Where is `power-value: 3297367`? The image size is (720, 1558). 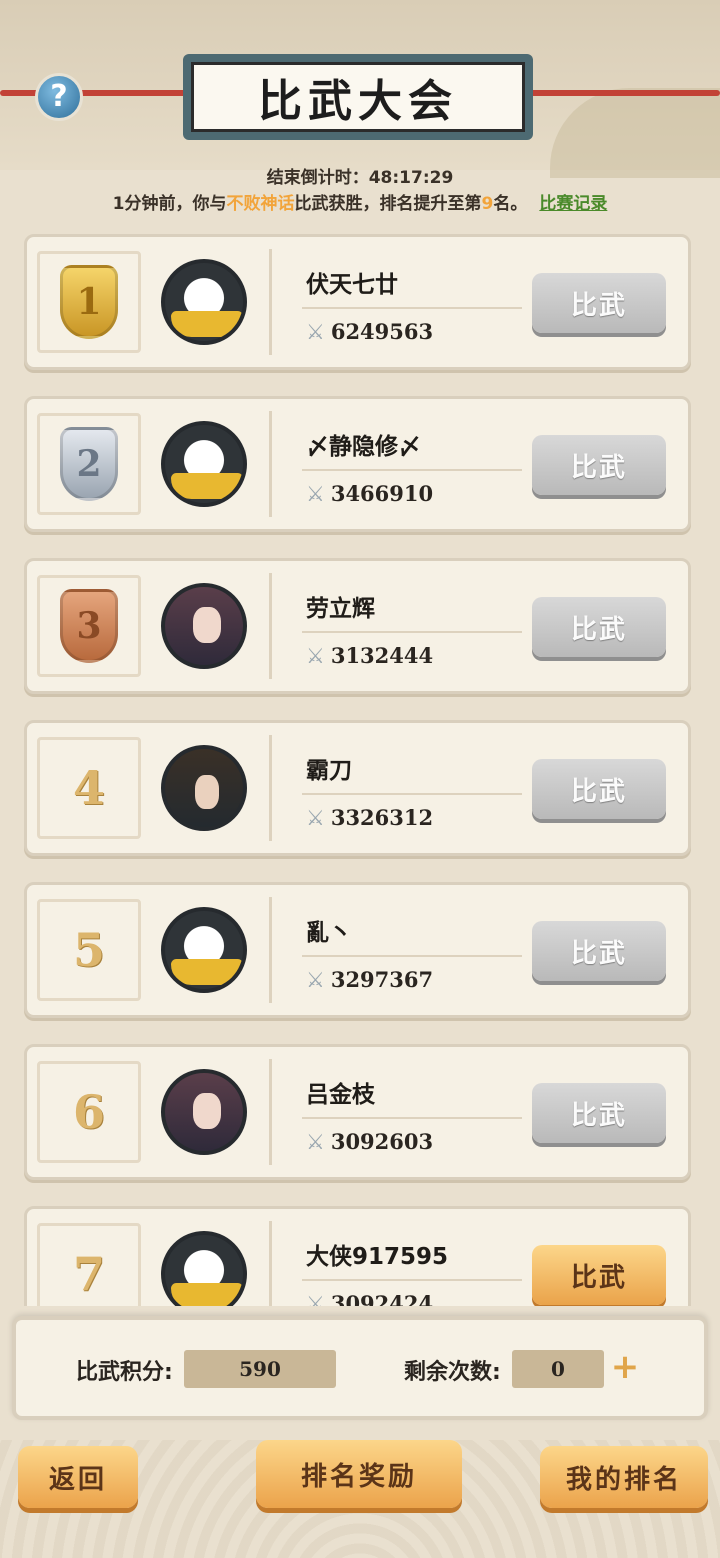
power-value: 3297367 is located at coordinates (382, 979).